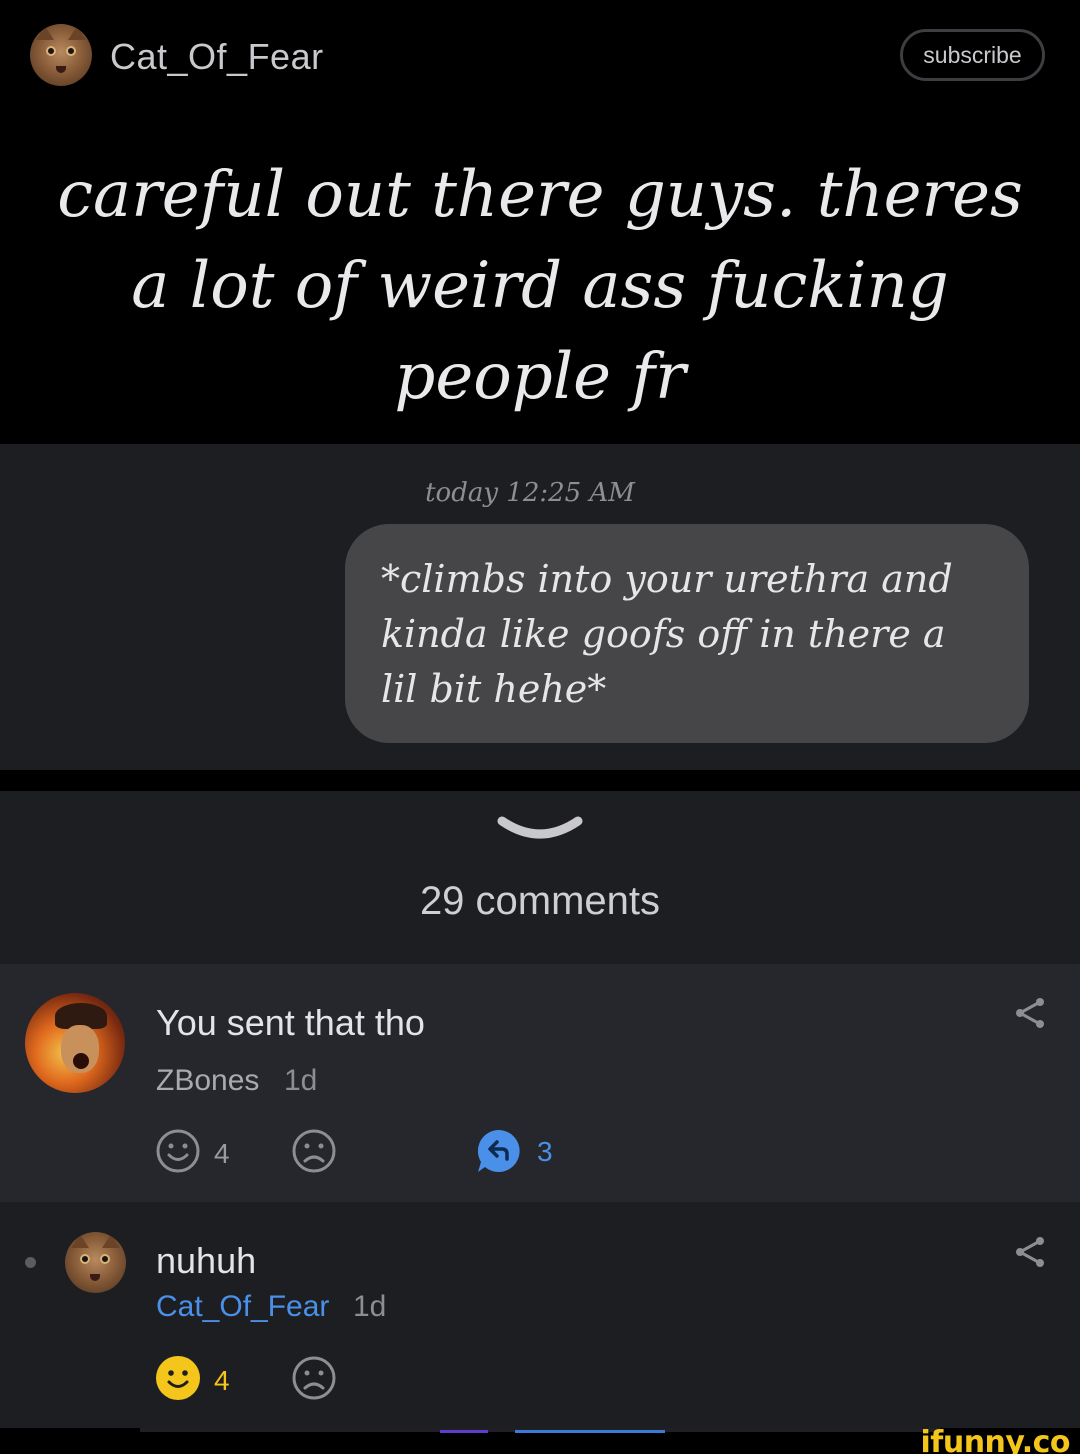  Describe the element at coordinates (545, 1152) in the screenshot. I see `reply-count: 3` at that location.